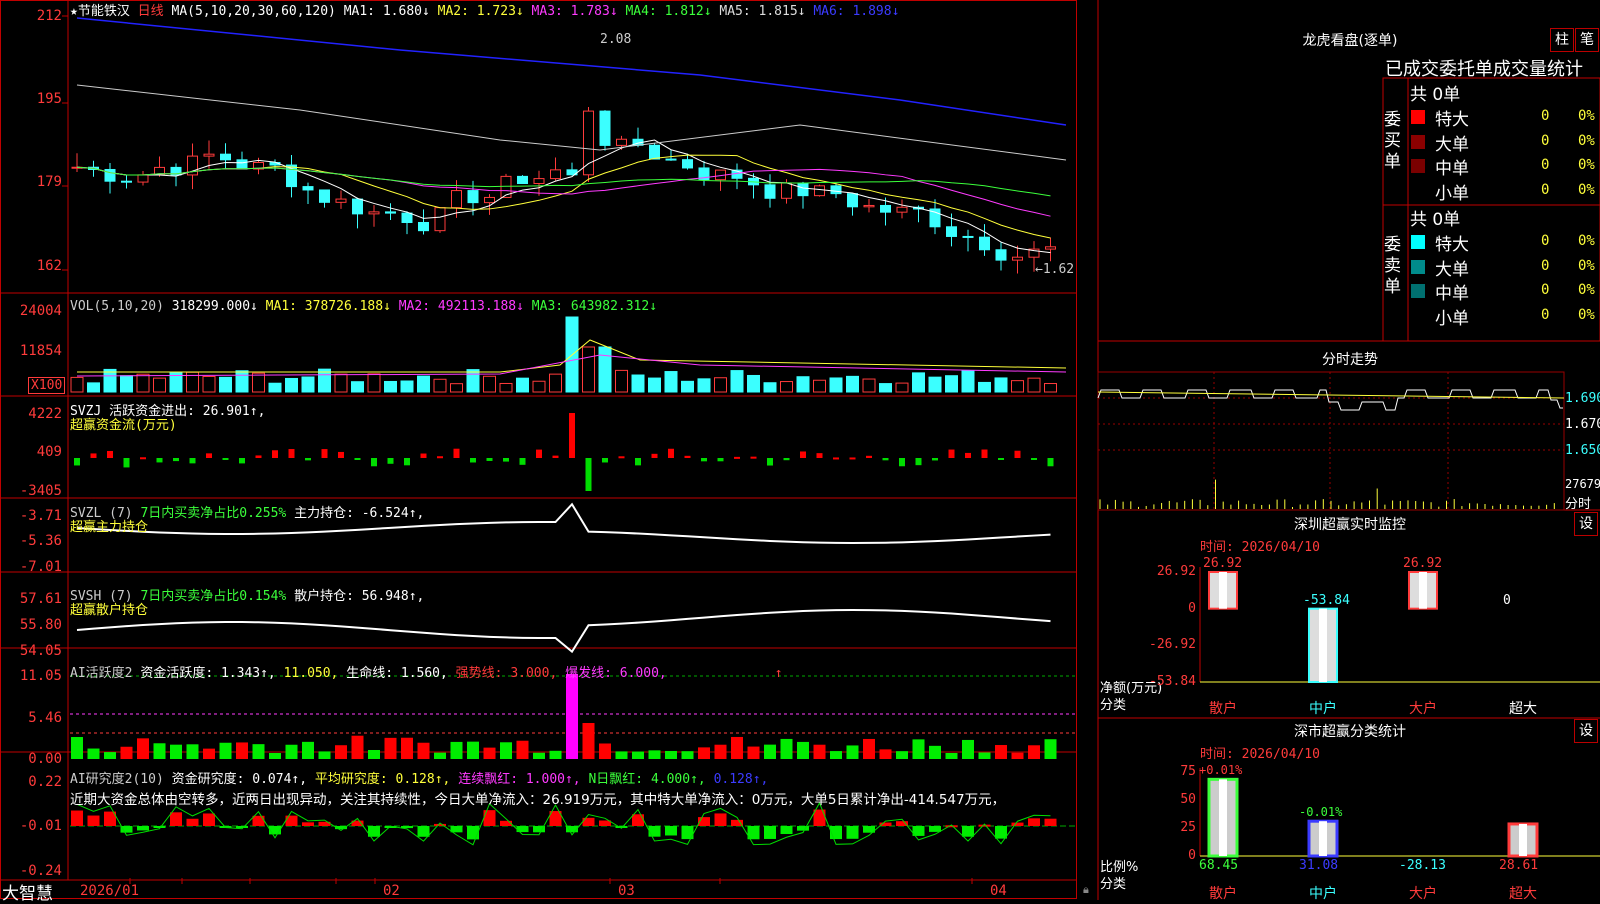 This screenshot has height=904, width=1600. I want to click on stats-top-label: -0.01%, so click(1321, 812).